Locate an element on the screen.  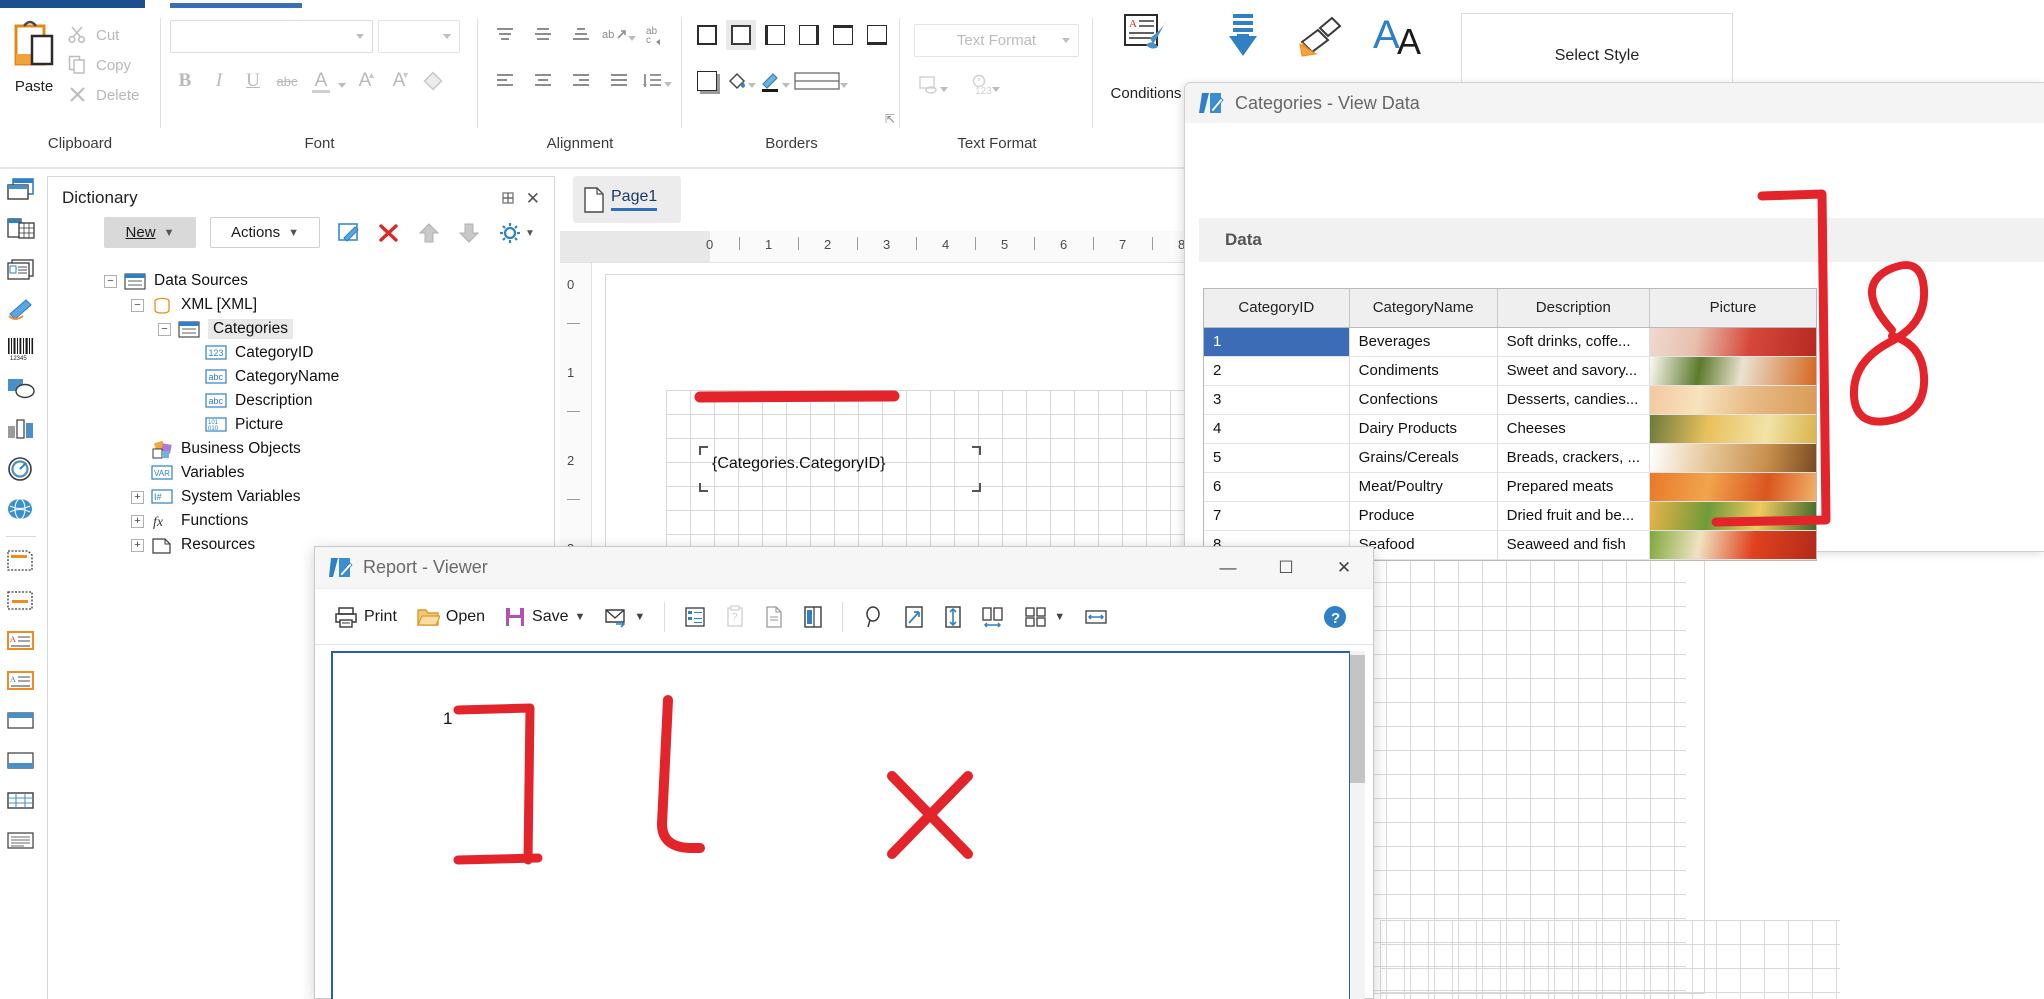
page-setup-button is located at coordinates (774, 617).